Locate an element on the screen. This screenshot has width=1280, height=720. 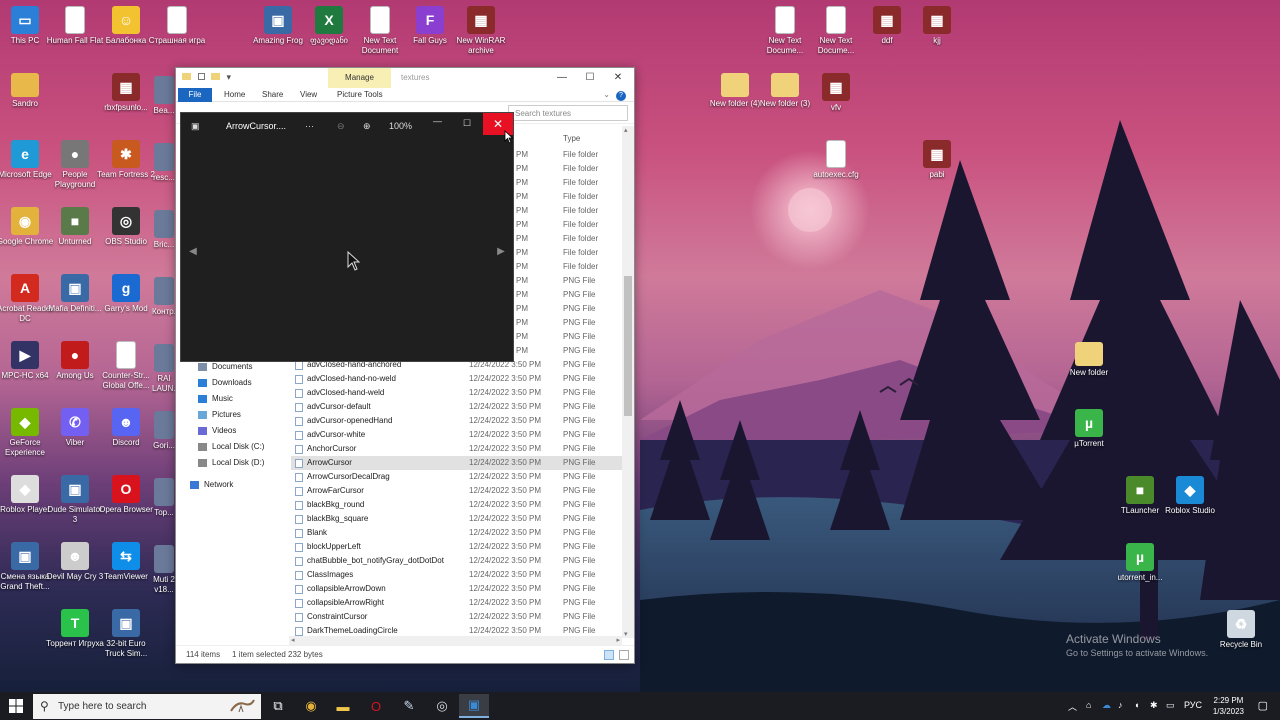
clock: 2:29 PM 1/3/2023 is located at coordinates (1228, 706).